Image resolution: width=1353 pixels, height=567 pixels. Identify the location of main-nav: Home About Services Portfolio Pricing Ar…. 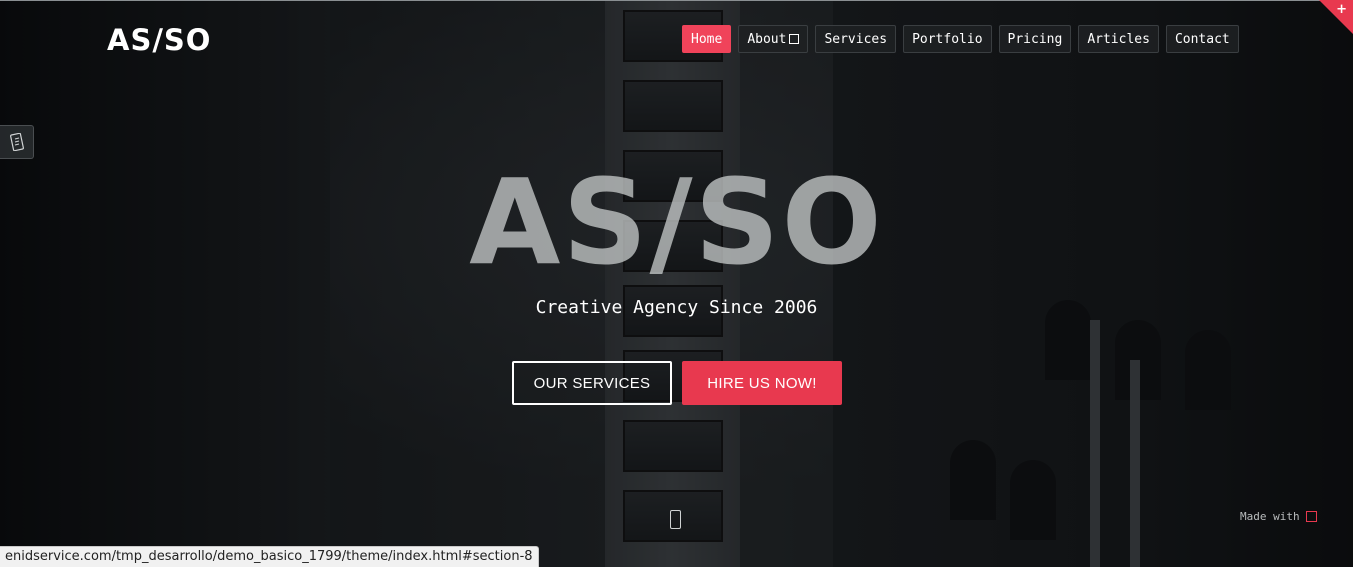
(960, 39).